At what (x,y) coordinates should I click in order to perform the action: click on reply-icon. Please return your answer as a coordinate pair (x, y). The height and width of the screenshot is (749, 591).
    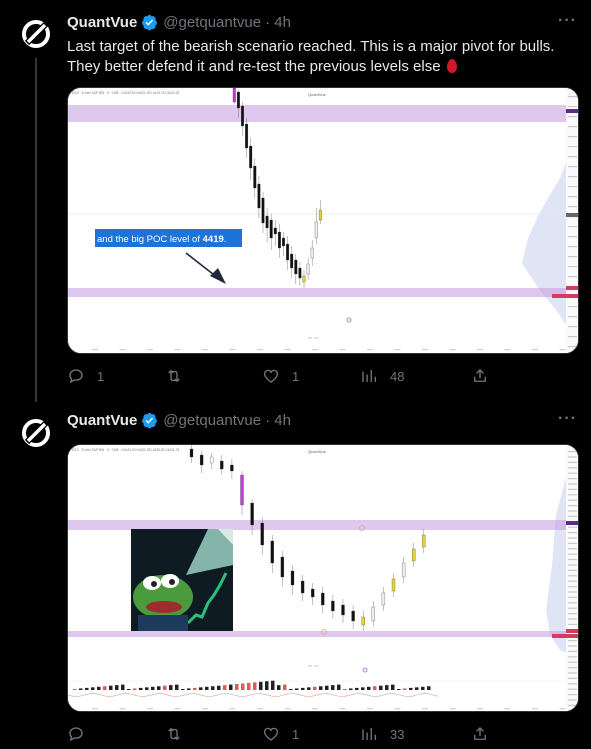
    Looking at the image, I should click on (76, 376).